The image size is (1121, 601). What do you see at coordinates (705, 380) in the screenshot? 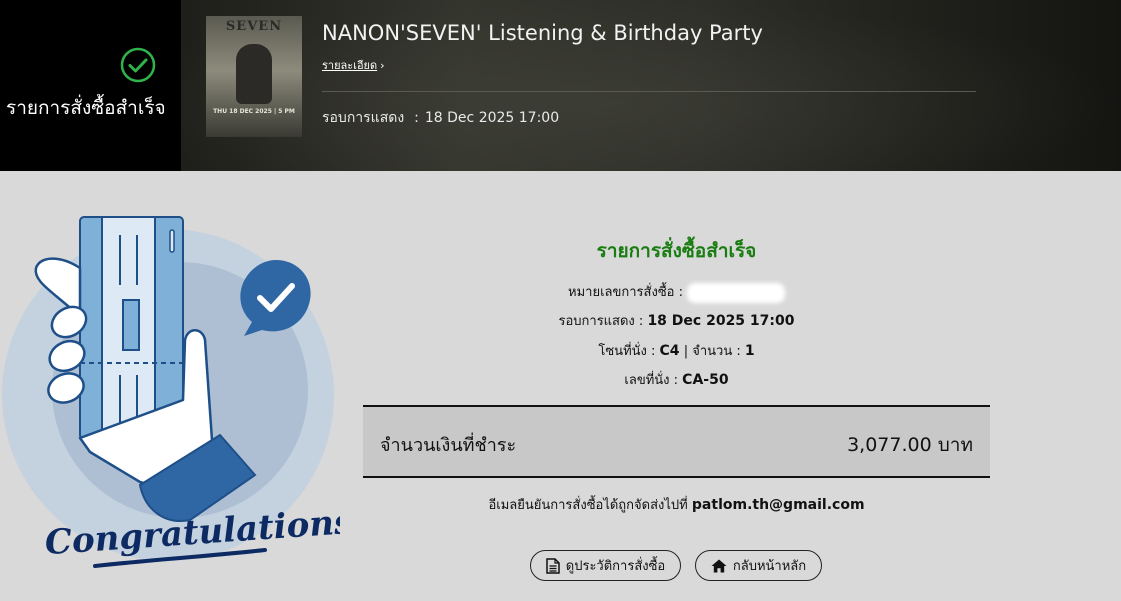
I see `seat-value: CA-50` at bounding box center [705, 380].